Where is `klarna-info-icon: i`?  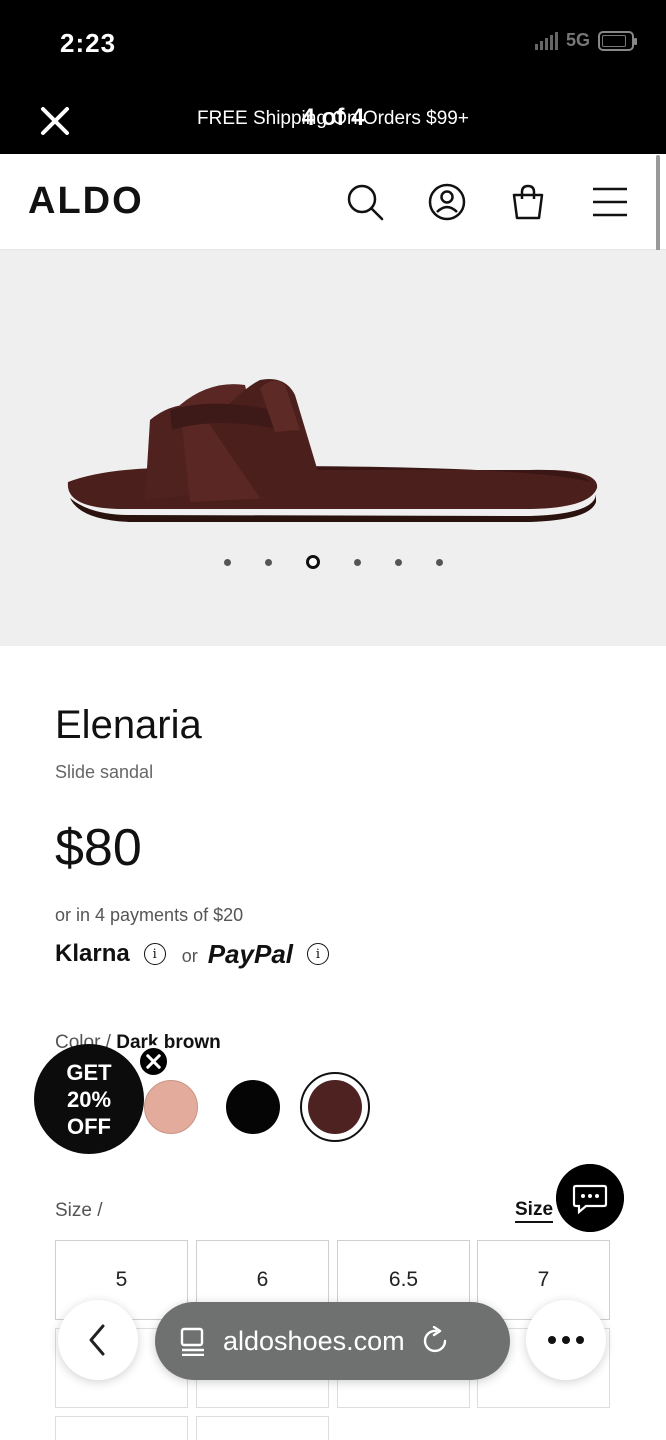 klarna-info-icon: i is located at coordinates (154, 954).